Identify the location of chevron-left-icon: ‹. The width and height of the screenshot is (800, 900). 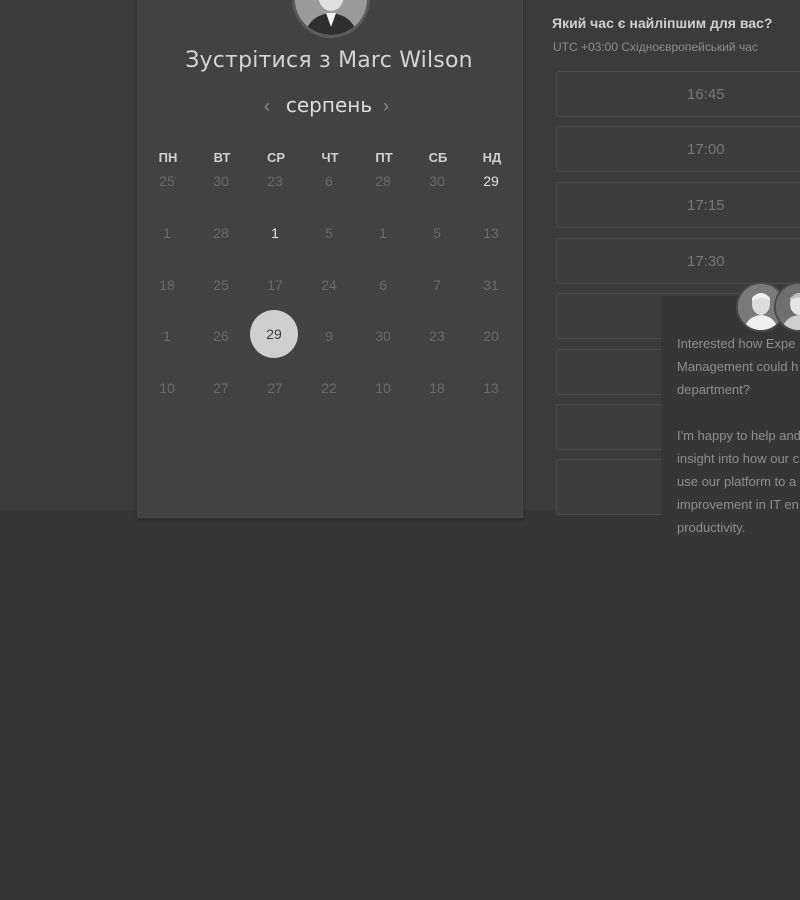
(267, 106).